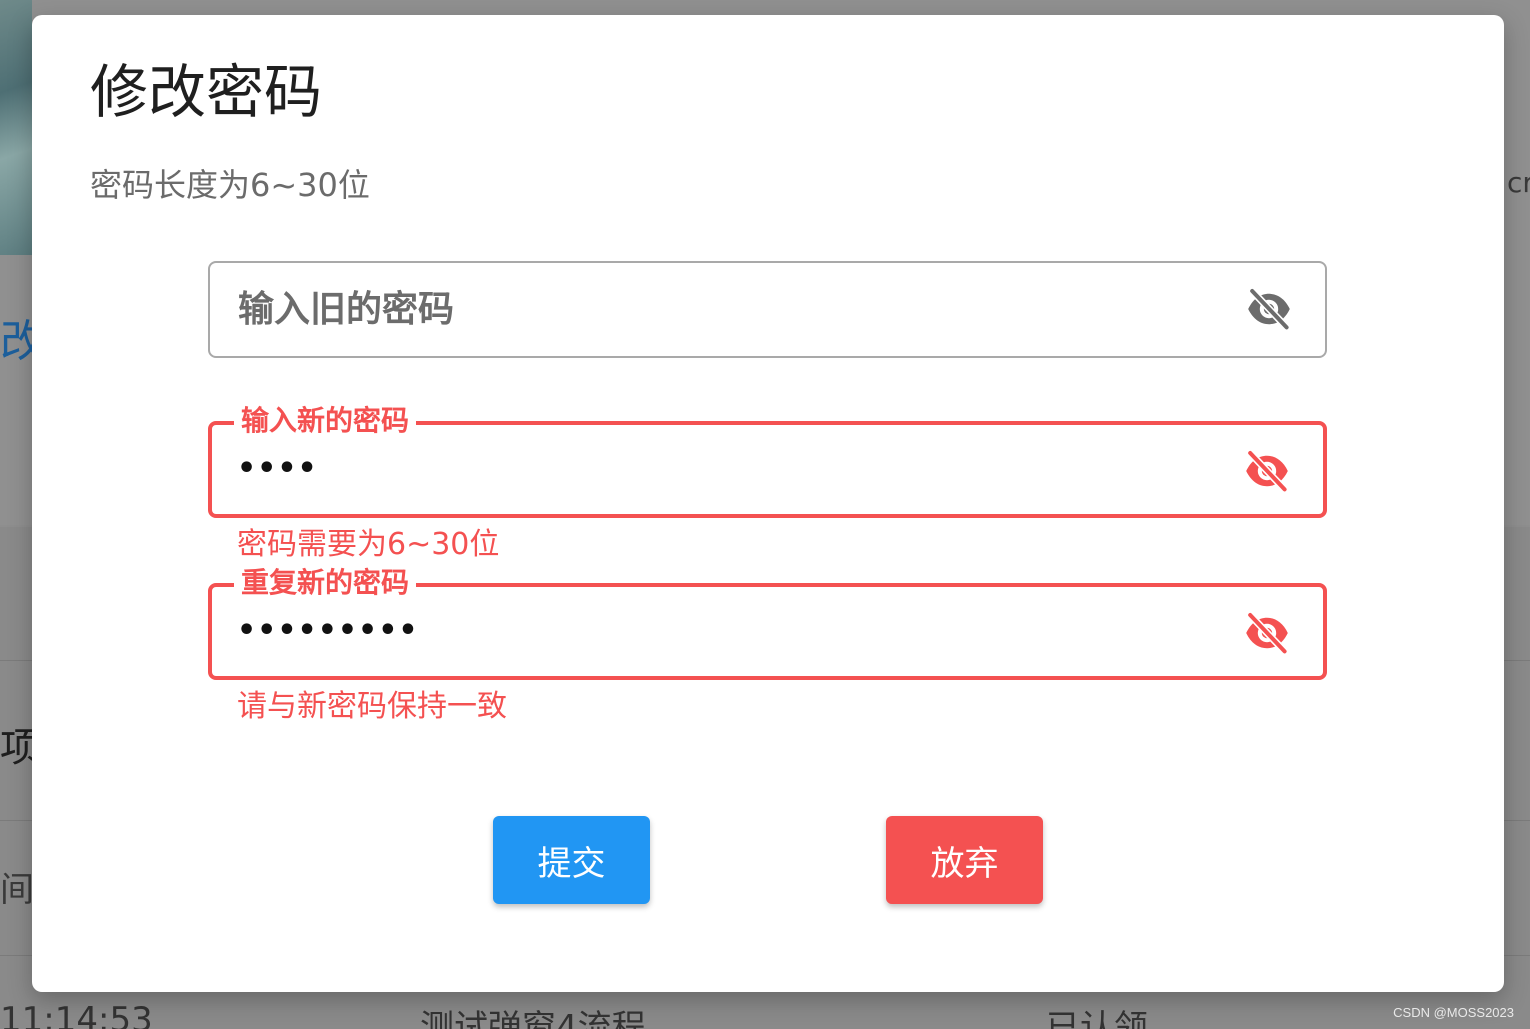 The width and height of the screenshot is (1530, 1029). I want to click on background-text-fragment: cr, so click(1518, 182).